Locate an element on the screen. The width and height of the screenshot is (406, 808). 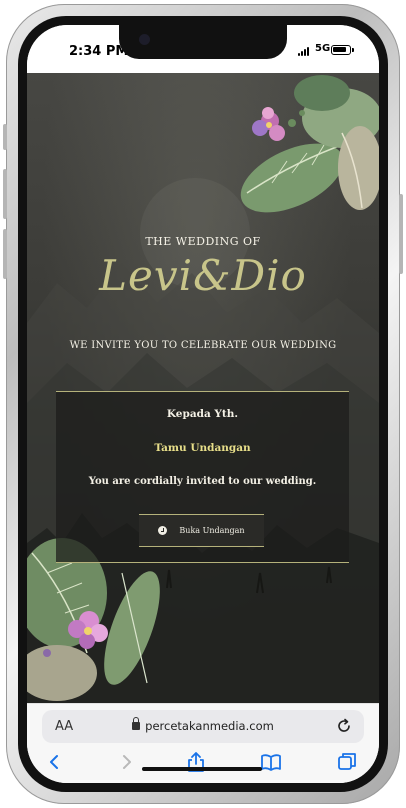
browser-toolbar is located at coordinates (203, 762).